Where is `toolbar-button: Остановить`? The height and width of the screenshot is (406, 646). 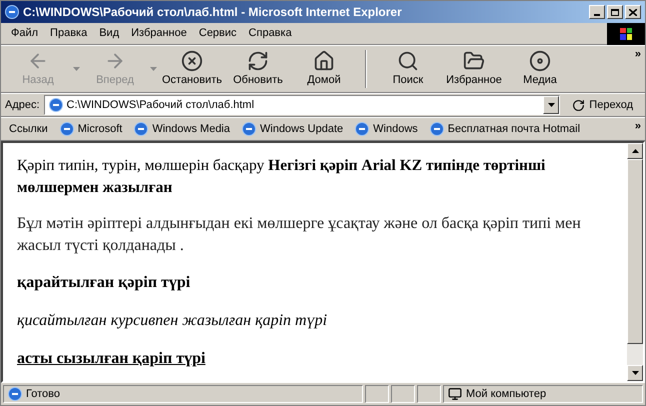
toolbar-button: Остановить is located at coordinates (192, 69).